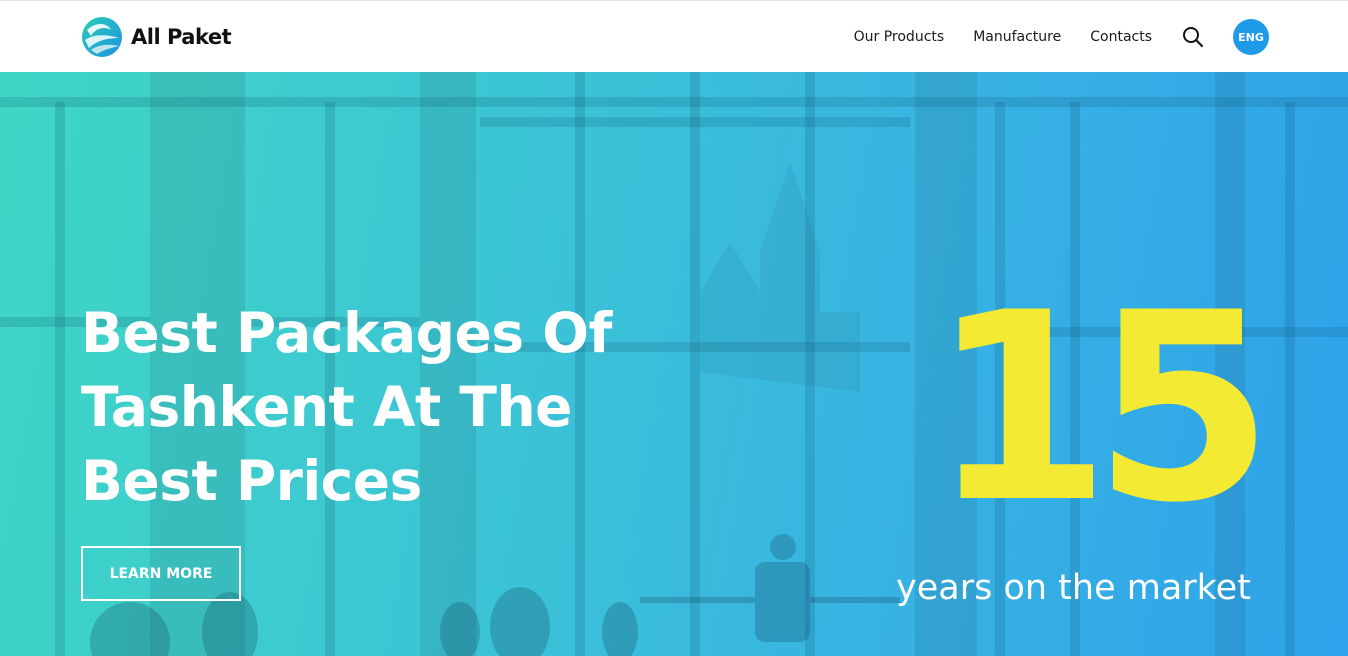 This screenshot has width=1348, height=656. Describe the element at coordinates (1102, 409) in the screenshot. I see `years-count: 15` at that location.